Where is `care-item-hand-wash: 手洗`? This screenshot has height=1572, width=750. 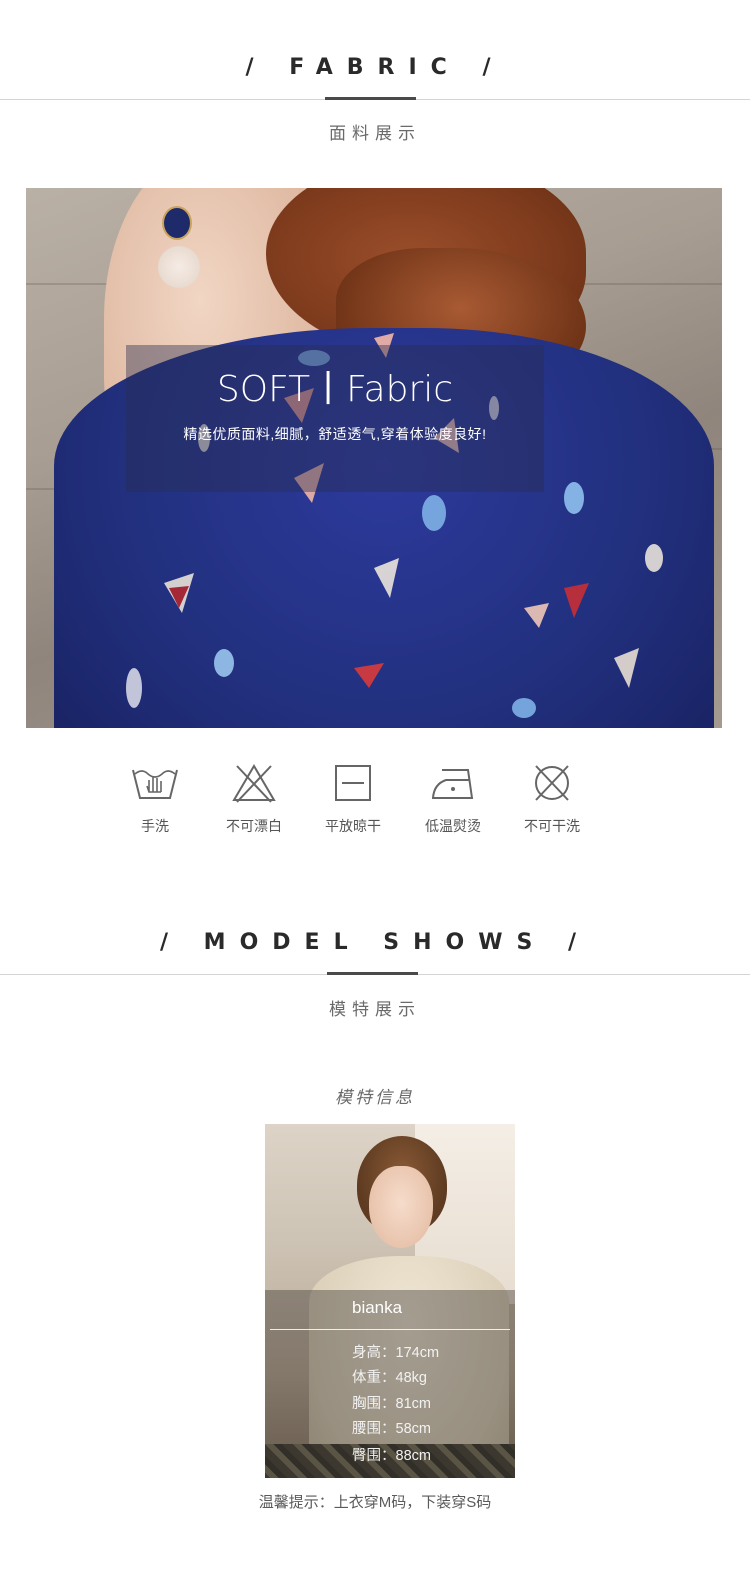
care-item-hand-wash: 手洗 is located at coordinates (155, 799).